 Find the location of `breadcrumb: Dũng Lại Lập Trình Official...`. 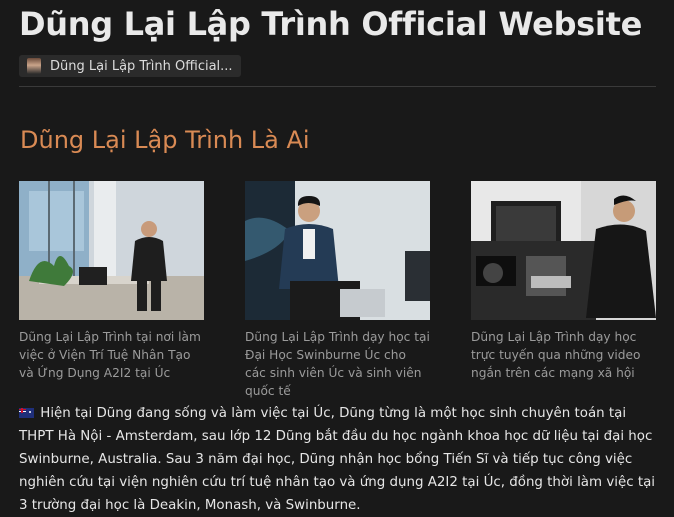

breadcrumb: Dũng Lại Lập Trình Official... is located at coordinates (130, 66).